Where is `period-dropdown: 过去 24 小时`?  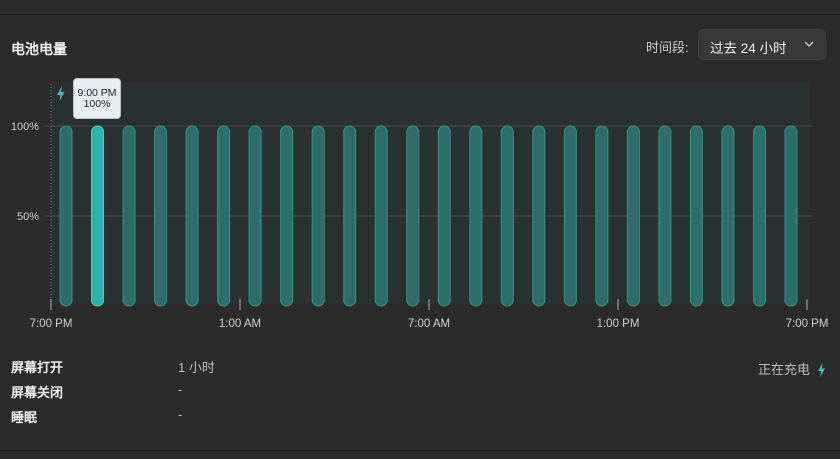
period-dropdown: 过去 24 小时 is located at coordinates (762, 44).